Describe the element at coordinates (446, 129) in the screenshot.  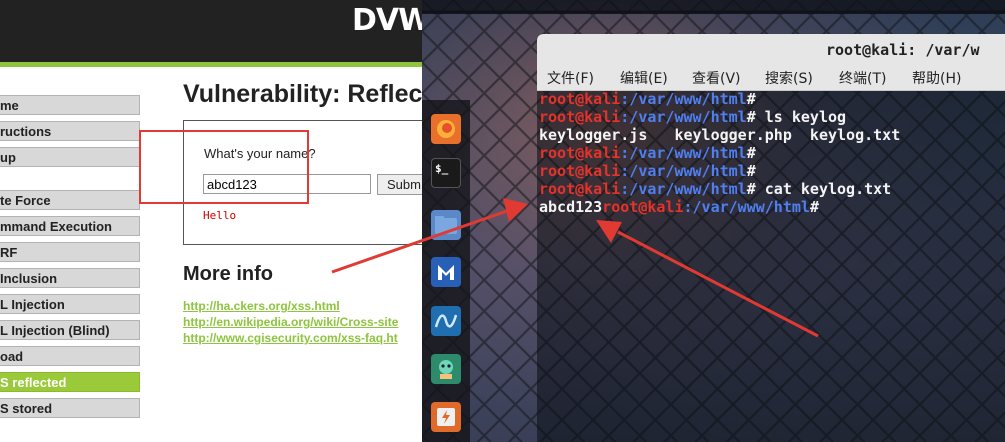
I see `firefox-icon` at that location.